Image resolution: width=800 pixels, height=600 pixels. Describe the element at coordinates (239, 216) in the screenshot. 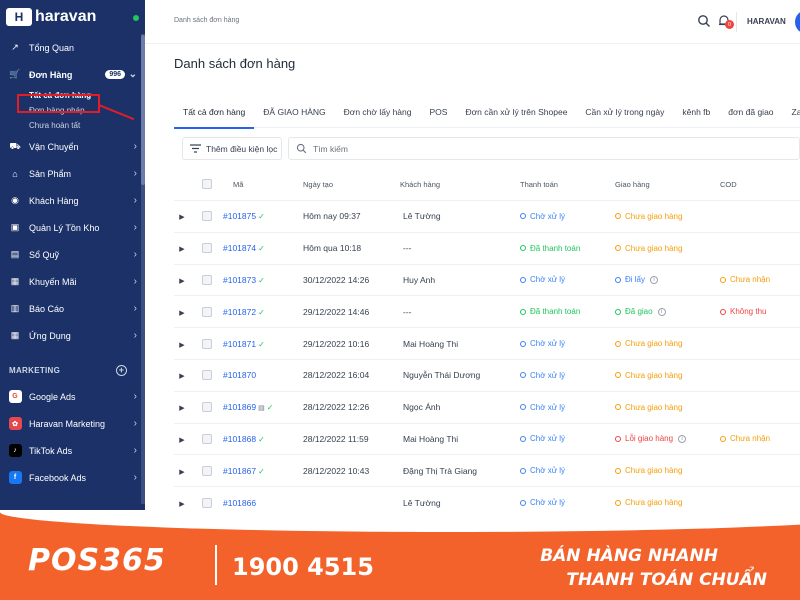

I see `order-code-link: #101875` at that location.